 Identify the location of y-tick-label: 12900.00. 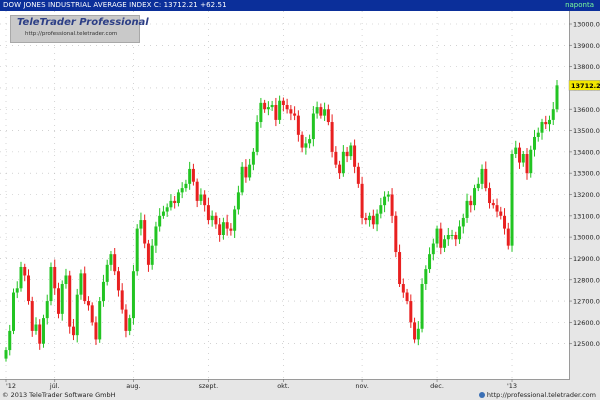
(586, 259).